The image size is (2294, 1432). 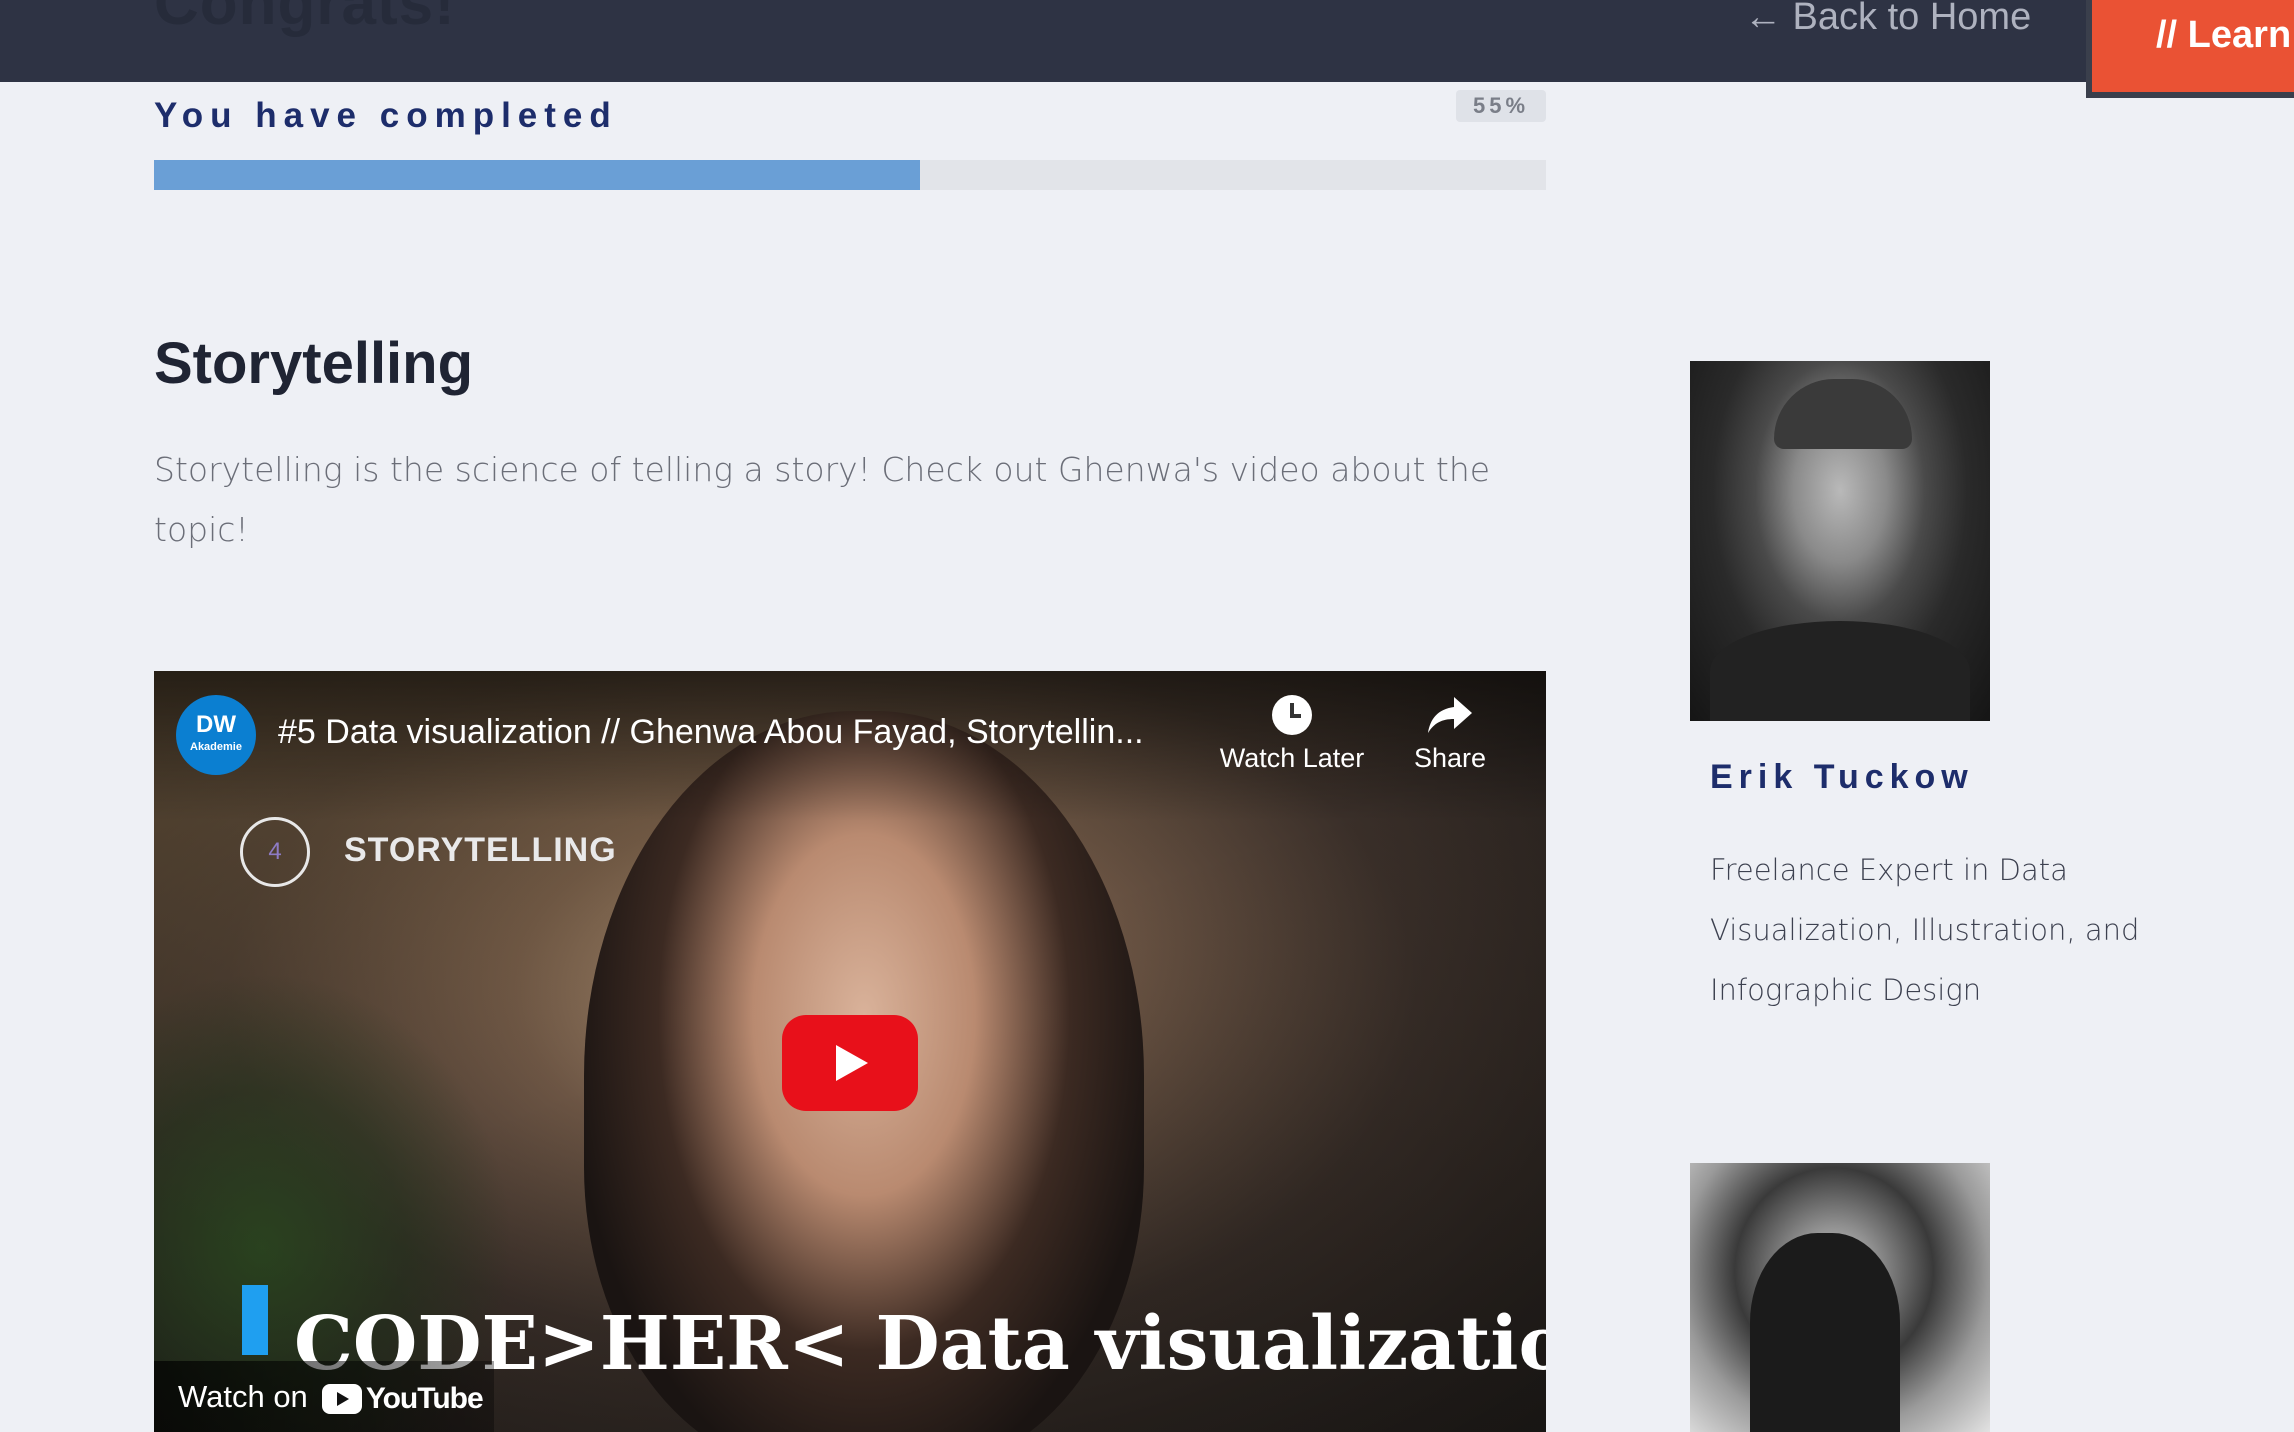 I want to click on share-button: Share, so click(x=1450, y=733).